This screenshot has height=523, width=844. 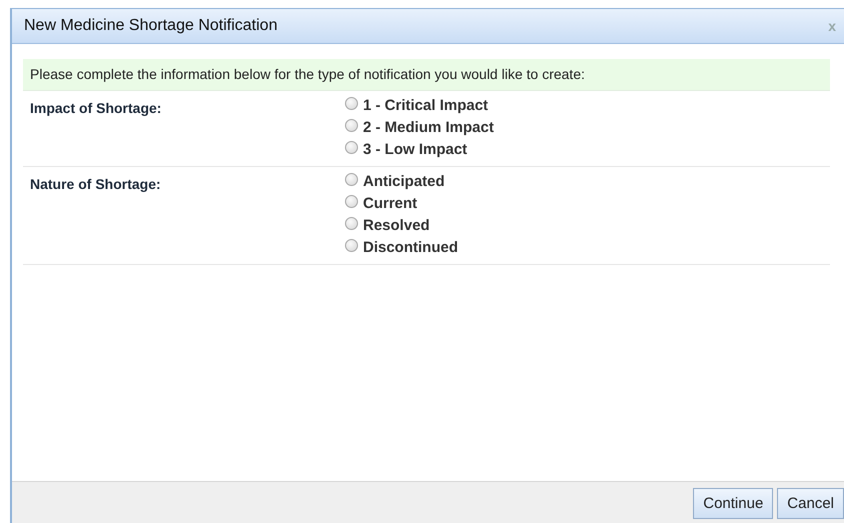 What do you see at coordinates (810, 503) in the screenshot?
I see `cancel-button: Cancel` at bounding box center [810, 503].